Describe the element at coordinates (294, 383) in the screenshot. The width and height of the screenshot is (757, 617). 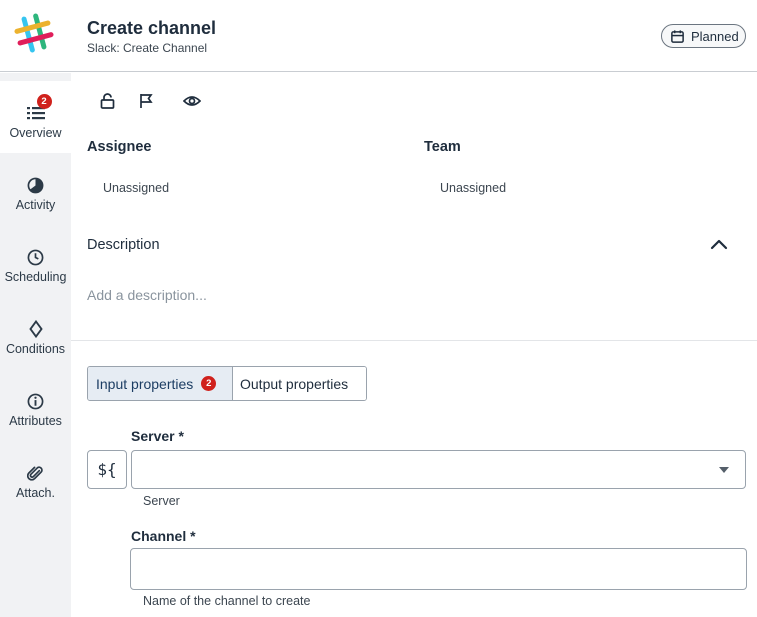
I see `tab-label: Output properties` at that location.